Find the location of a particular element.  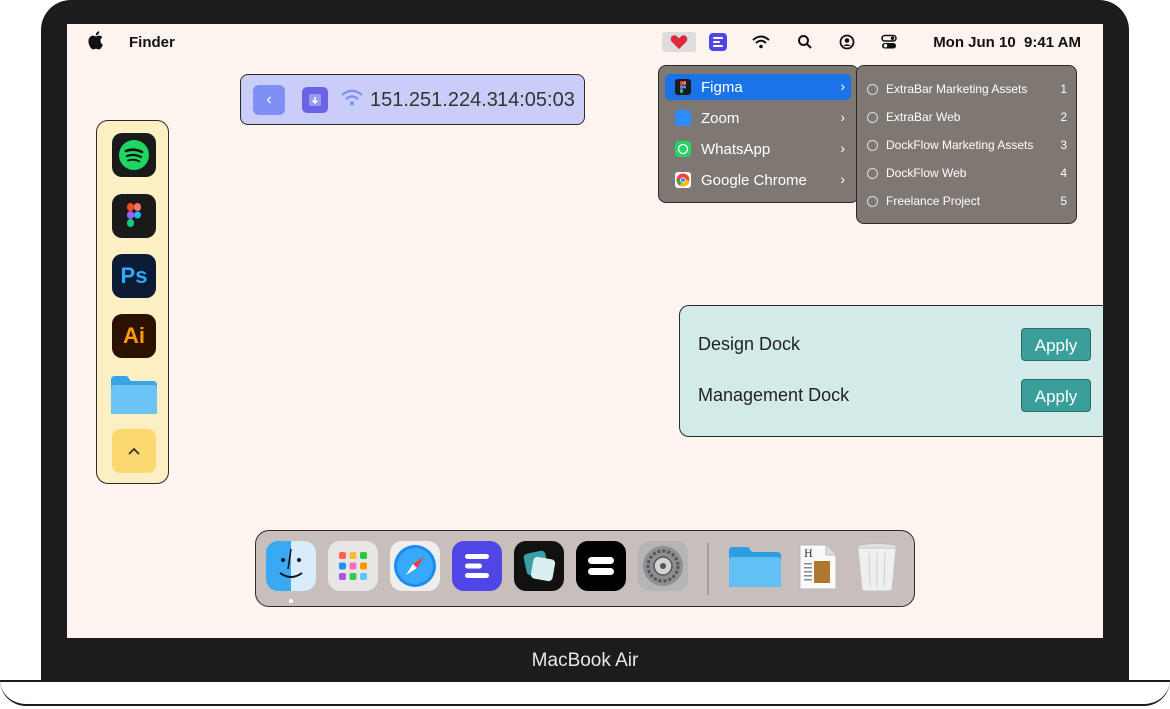

device-label: MacBook Air is located at coordinates (585, 660).